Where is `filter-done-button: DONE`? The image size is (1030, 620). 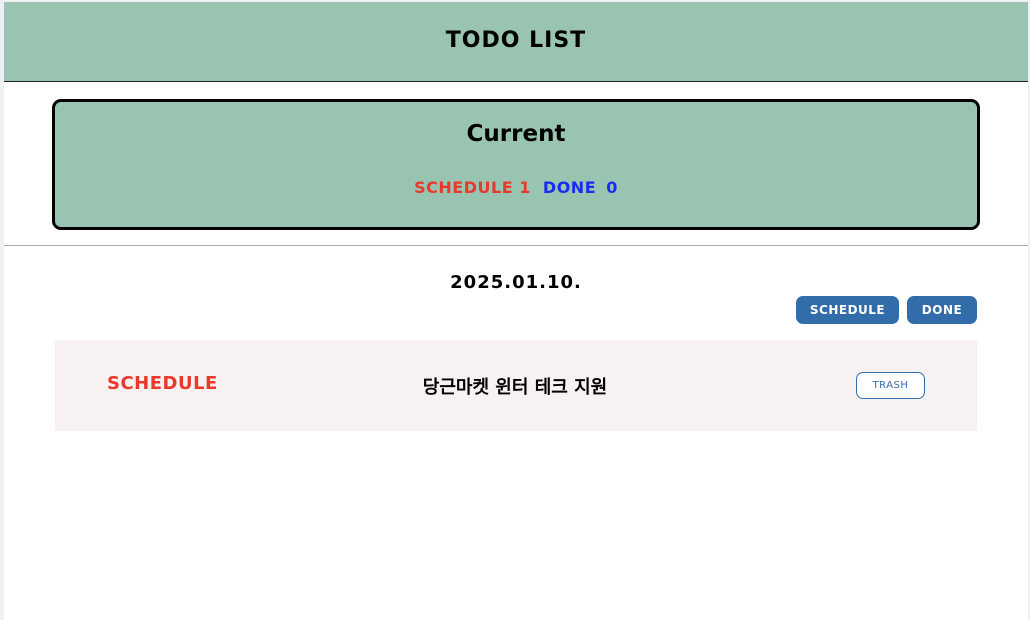 filter-done-button: DONE is located at coordinates (942, 310).